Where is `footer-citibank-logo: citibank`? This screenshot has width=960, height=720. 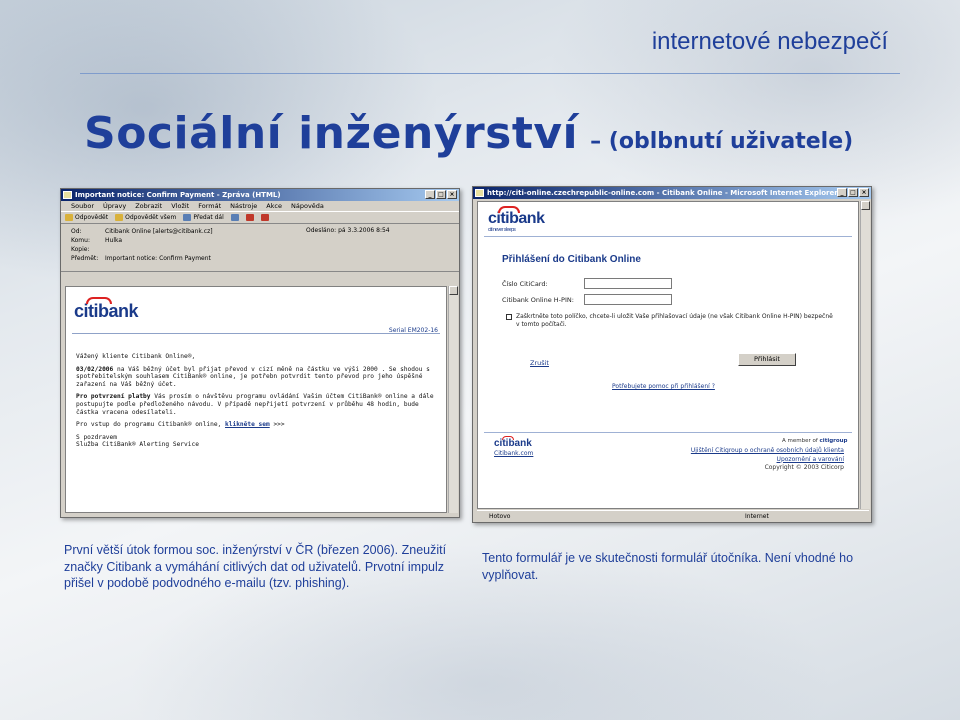
footer-citibank-logo: citibank is located at coordinates (513, 442).